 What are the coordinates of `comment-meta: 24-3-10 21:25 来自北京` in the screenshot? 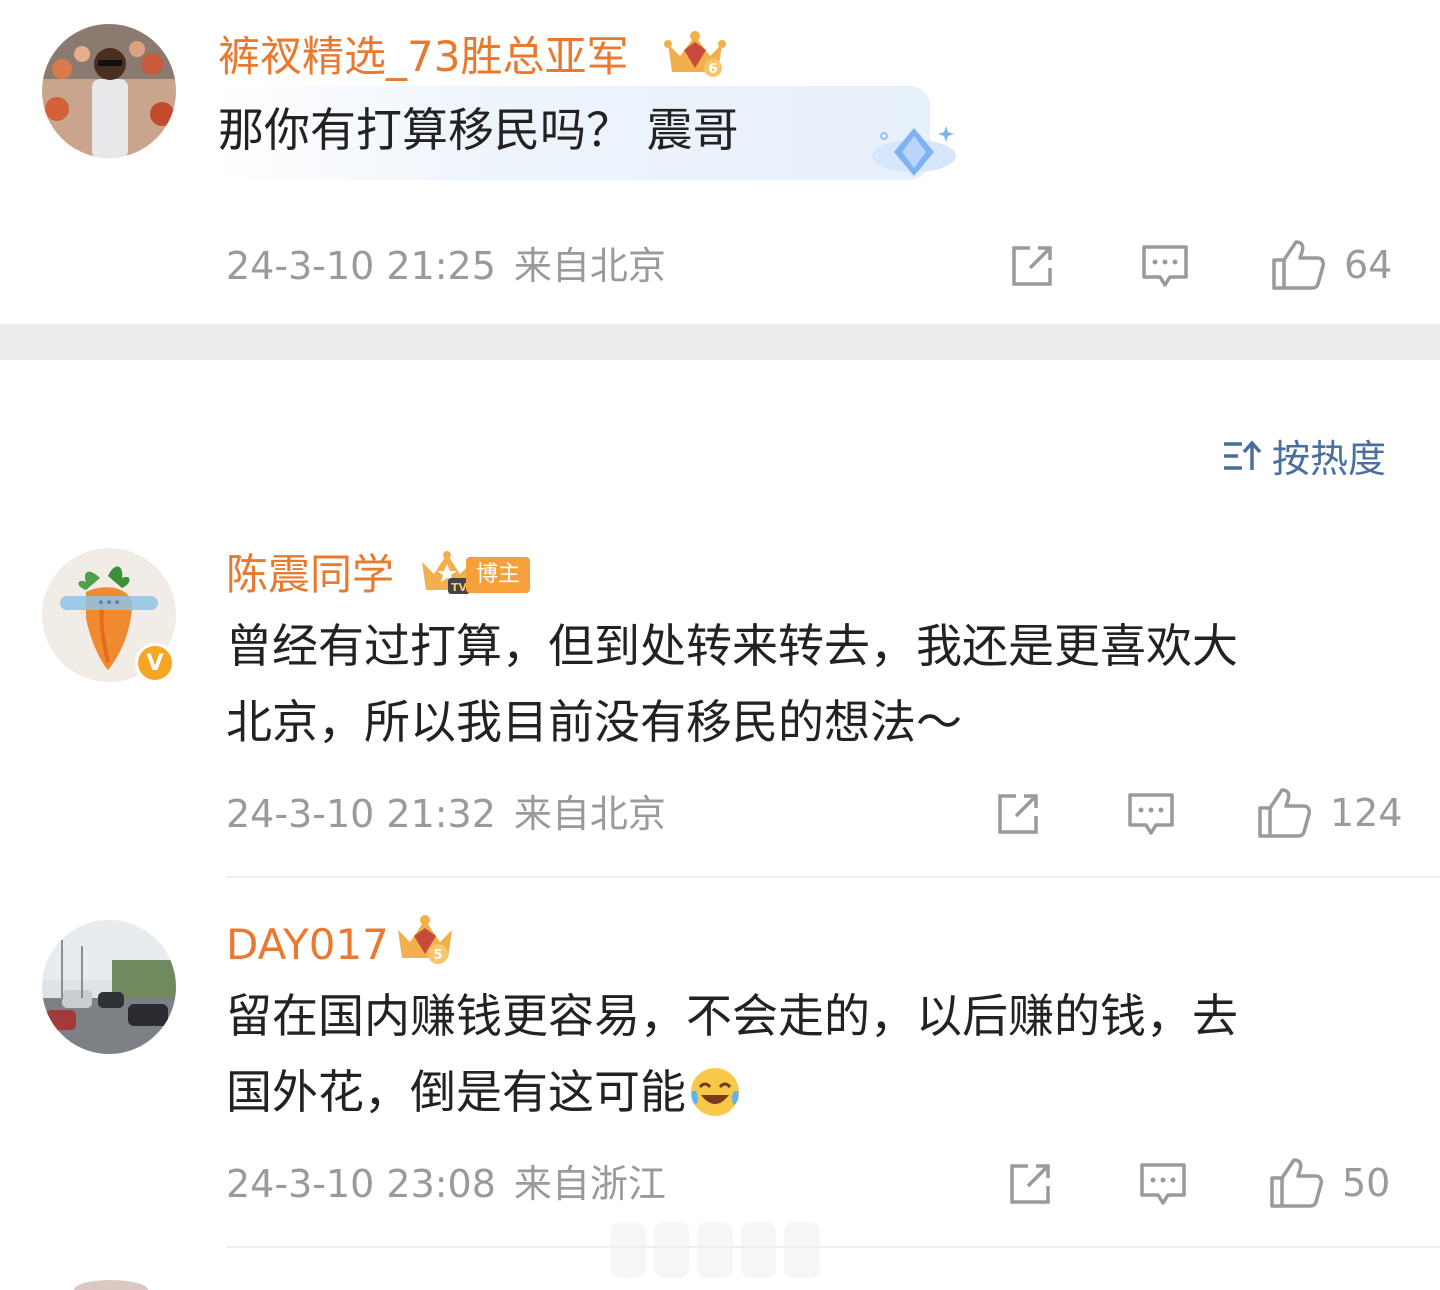 It's located at (446, 266).